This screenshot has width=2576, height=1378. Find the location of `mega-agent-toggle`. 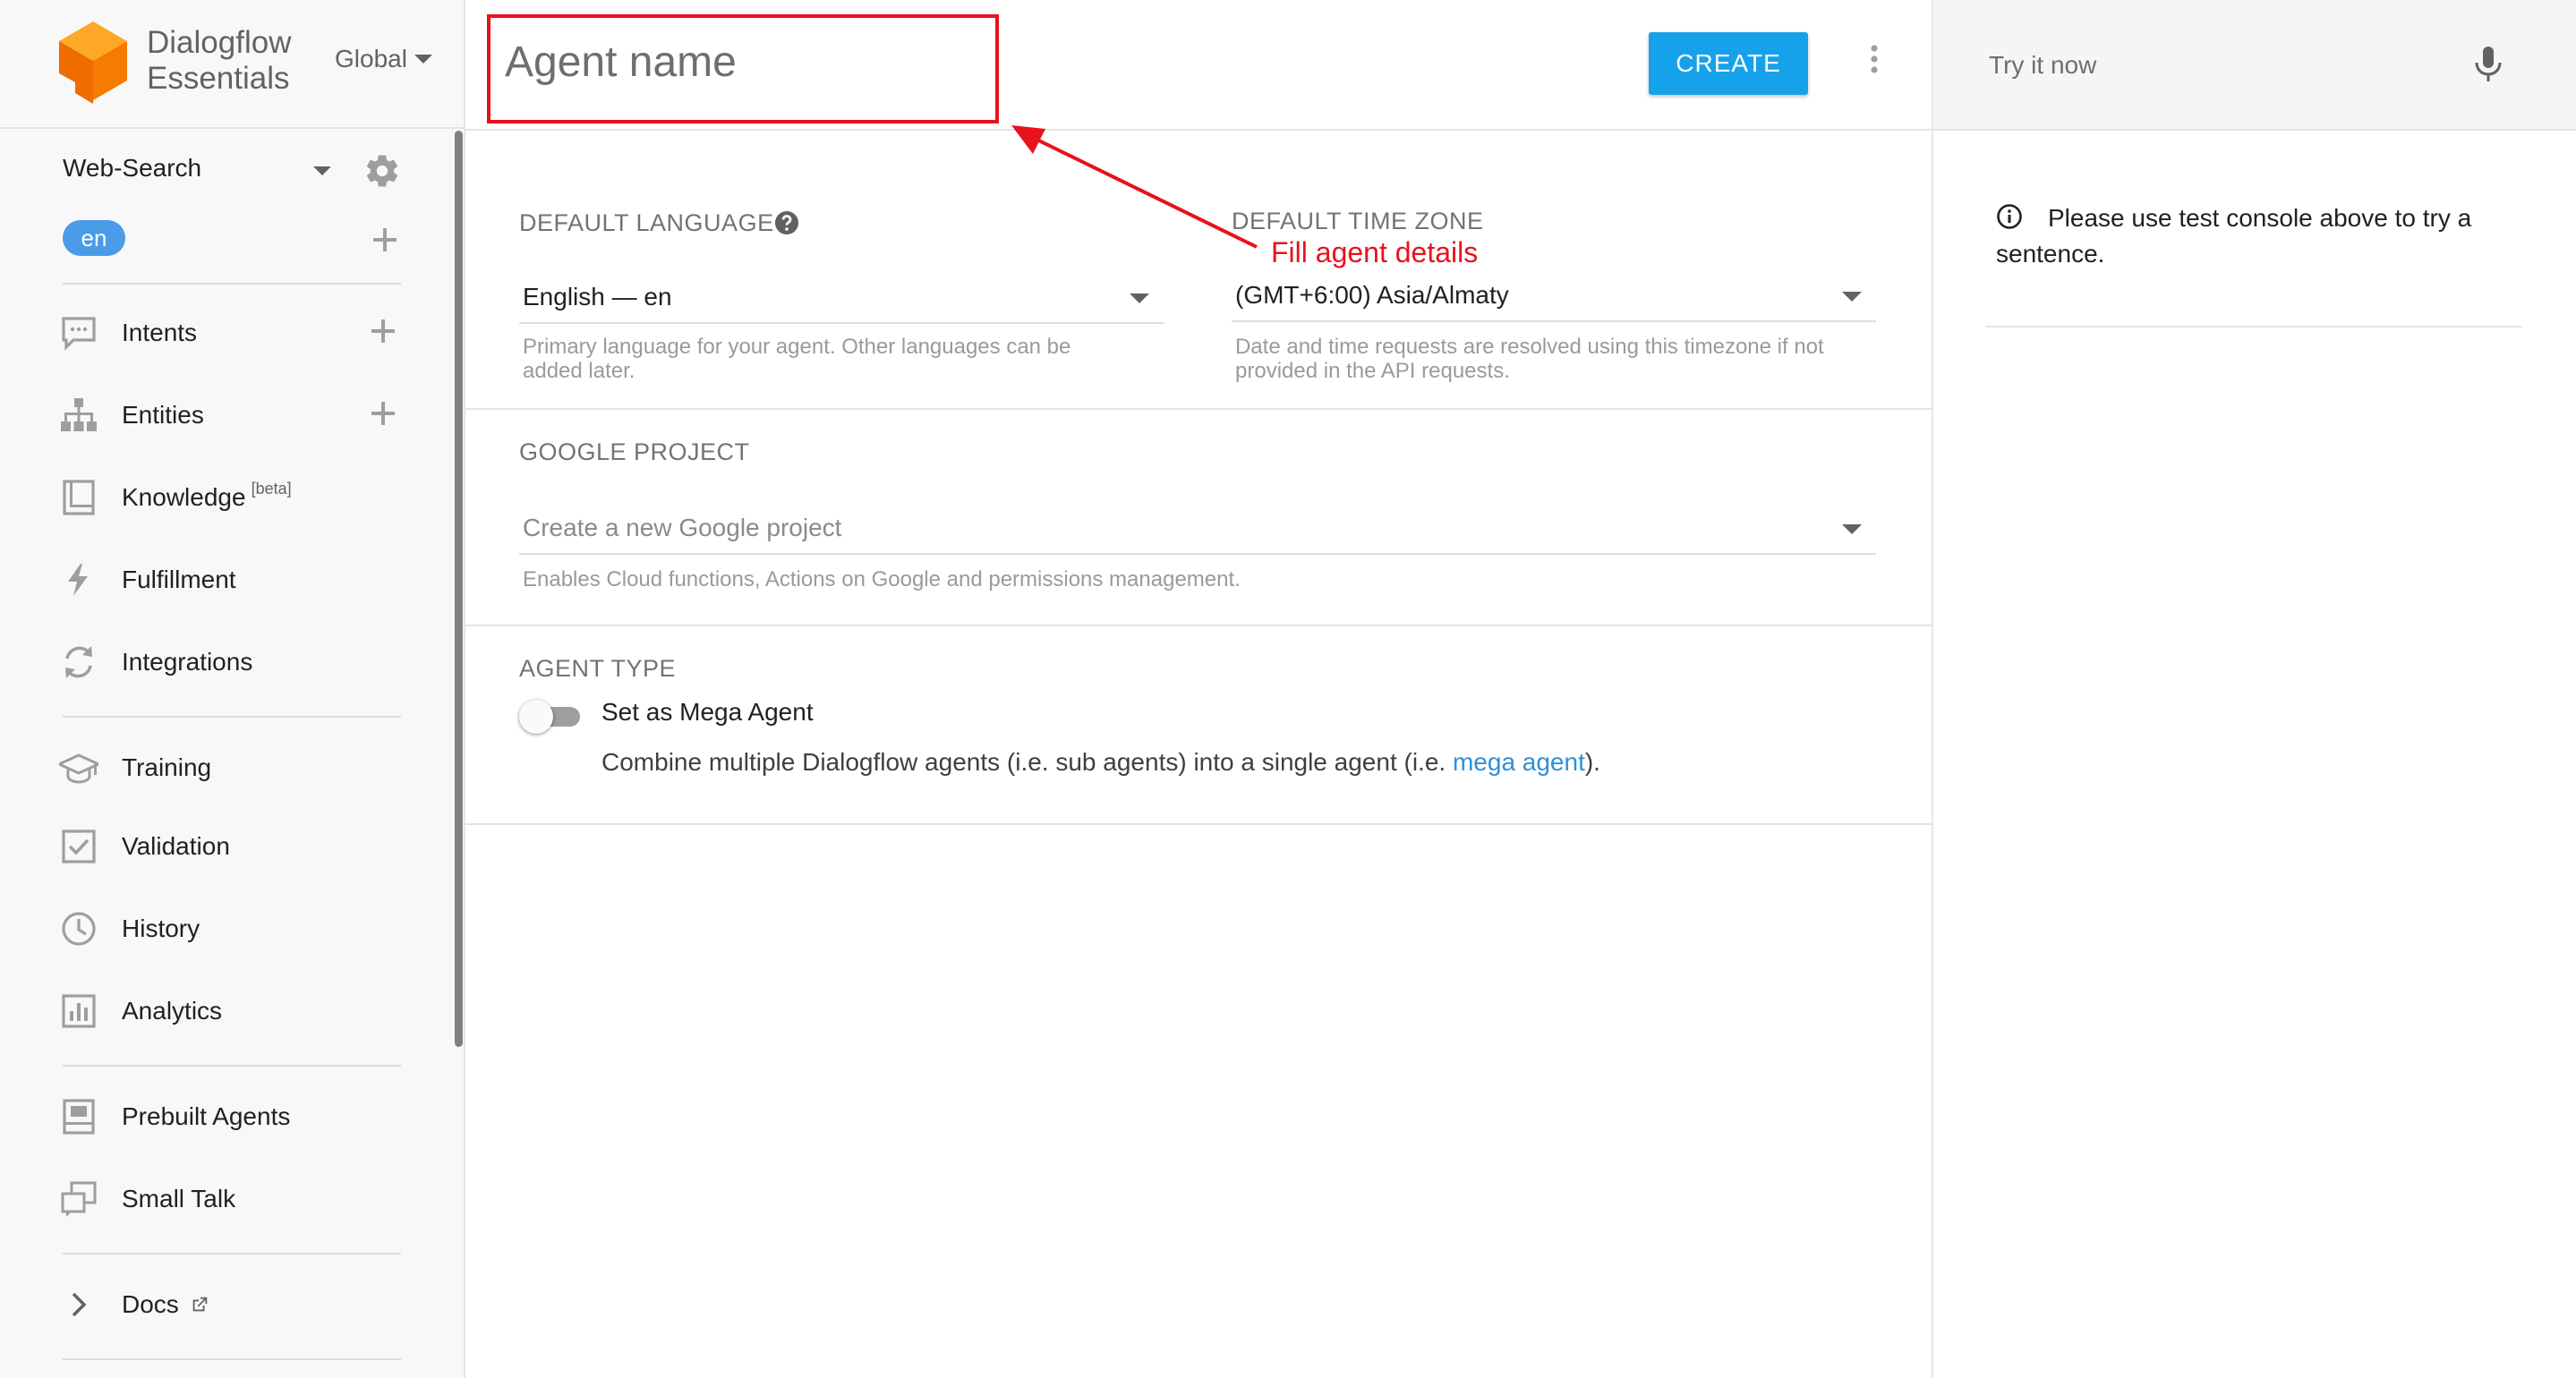

mega-agent-toggle is located at coordinates (551, 716).